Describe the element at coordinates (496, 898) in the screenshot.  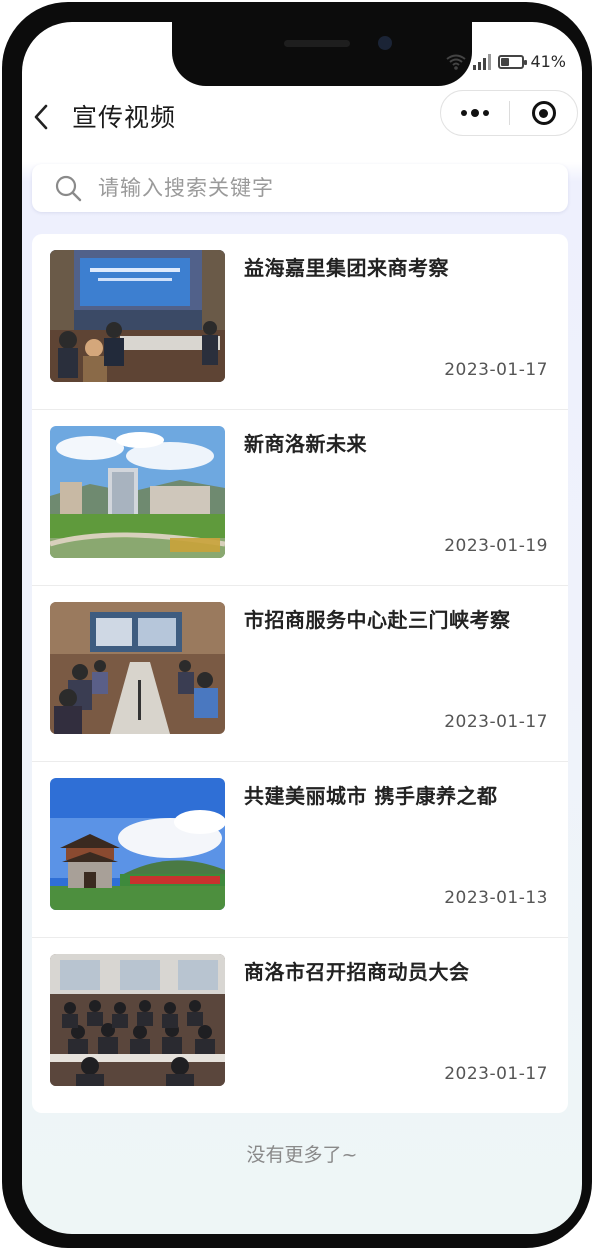
I see `video-date: 2023-01-13` at that location.